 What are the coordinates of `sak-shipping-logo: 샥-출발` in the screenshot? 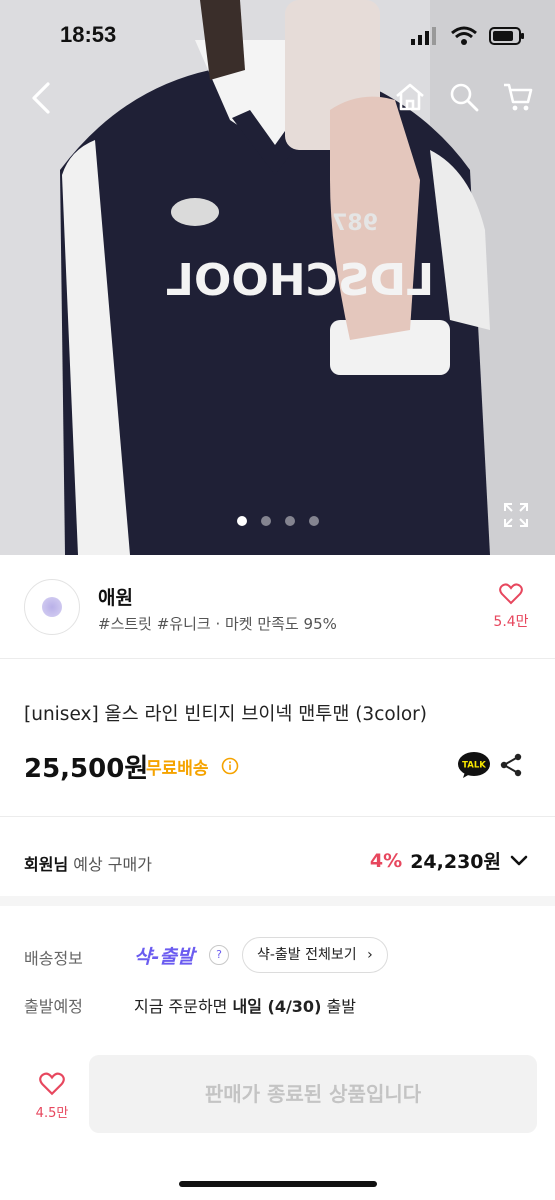 It's located at (164, 957).